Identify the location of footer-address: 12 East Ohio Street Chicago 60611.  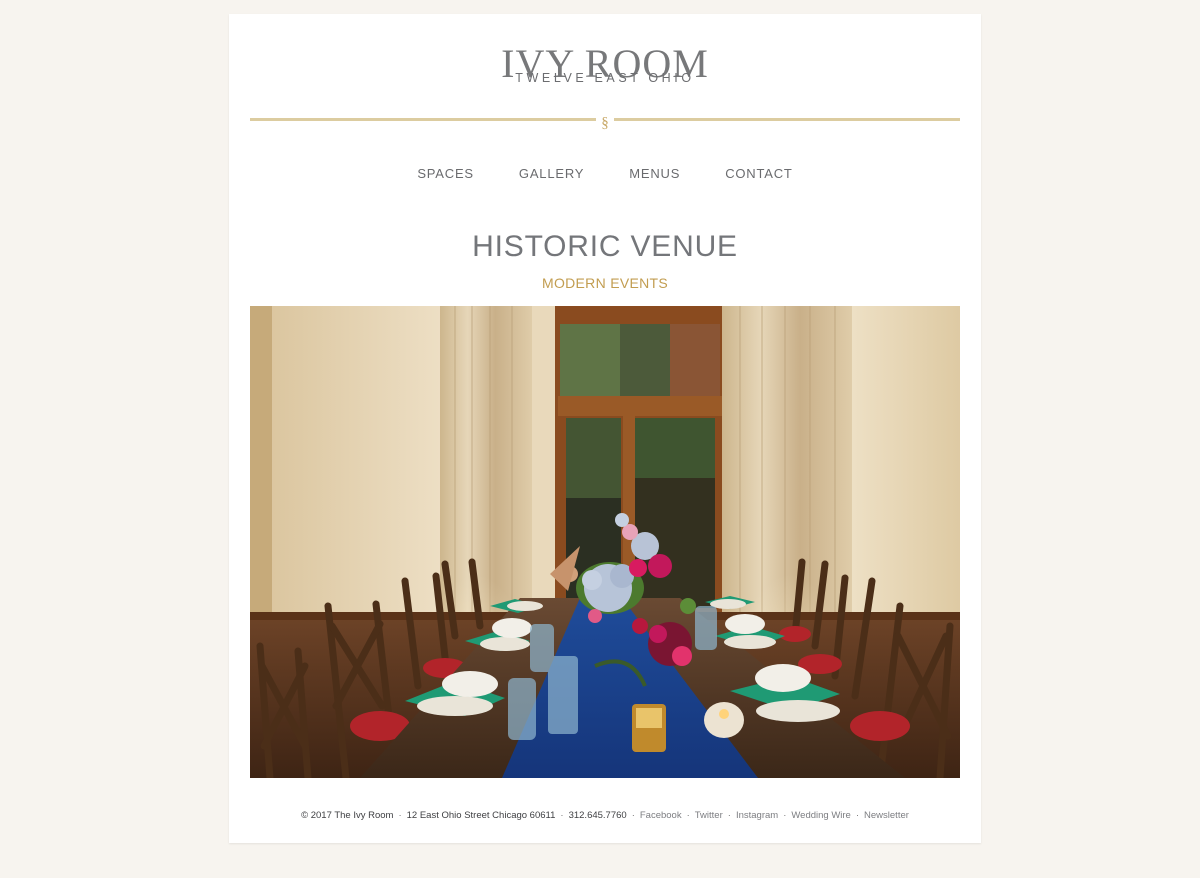
(481, 815).